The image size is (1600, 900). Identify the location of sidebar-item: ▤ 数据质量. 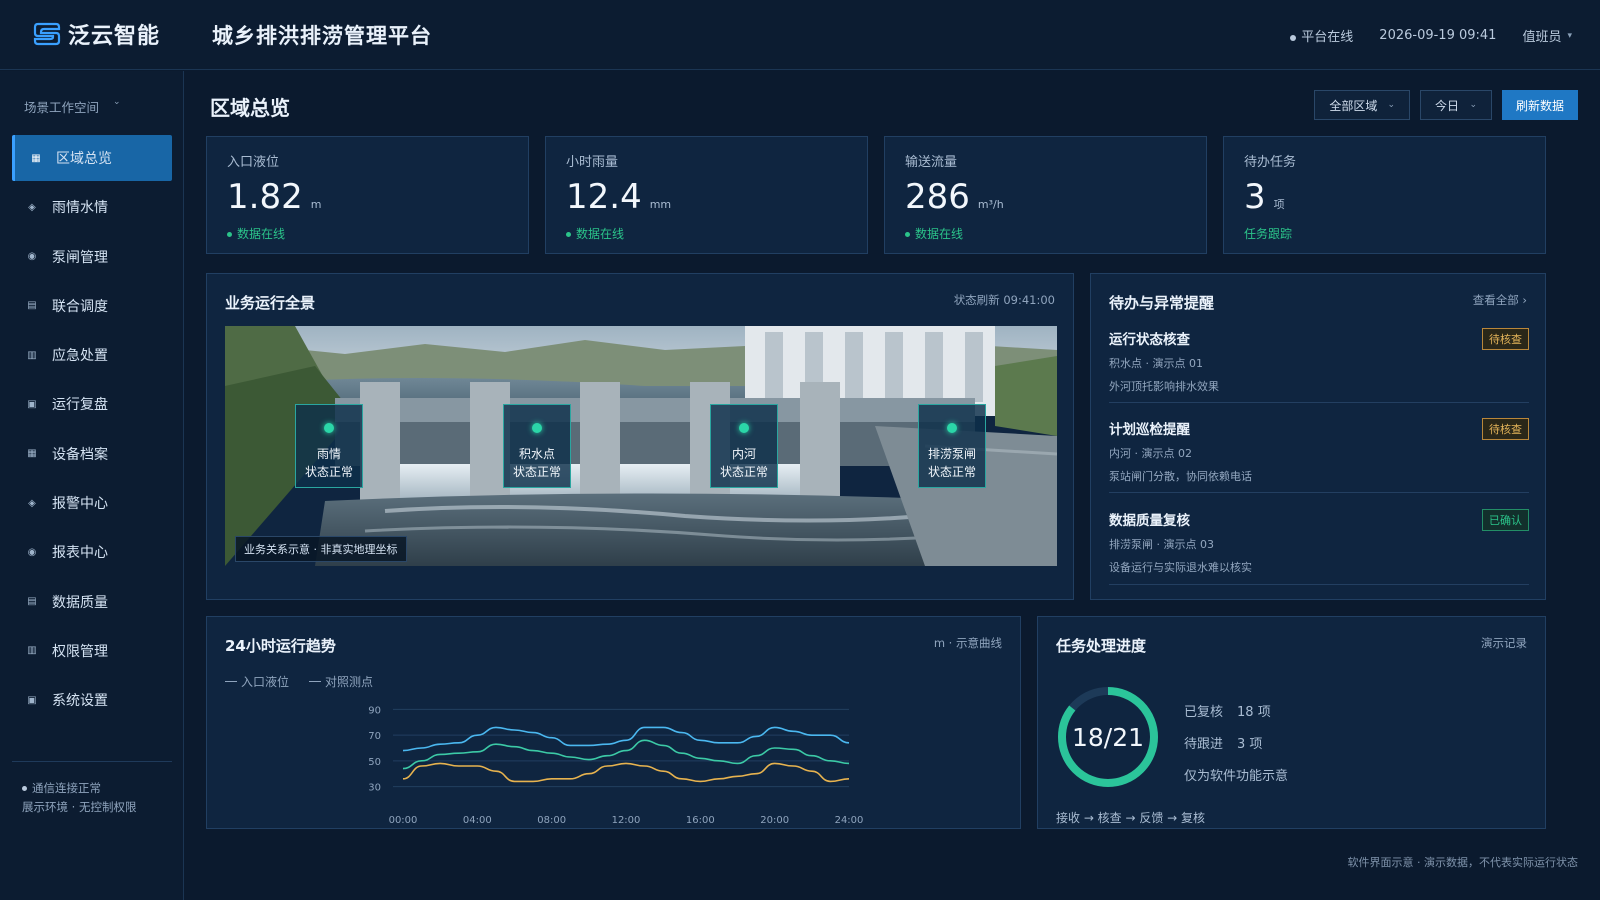
(92, 602).